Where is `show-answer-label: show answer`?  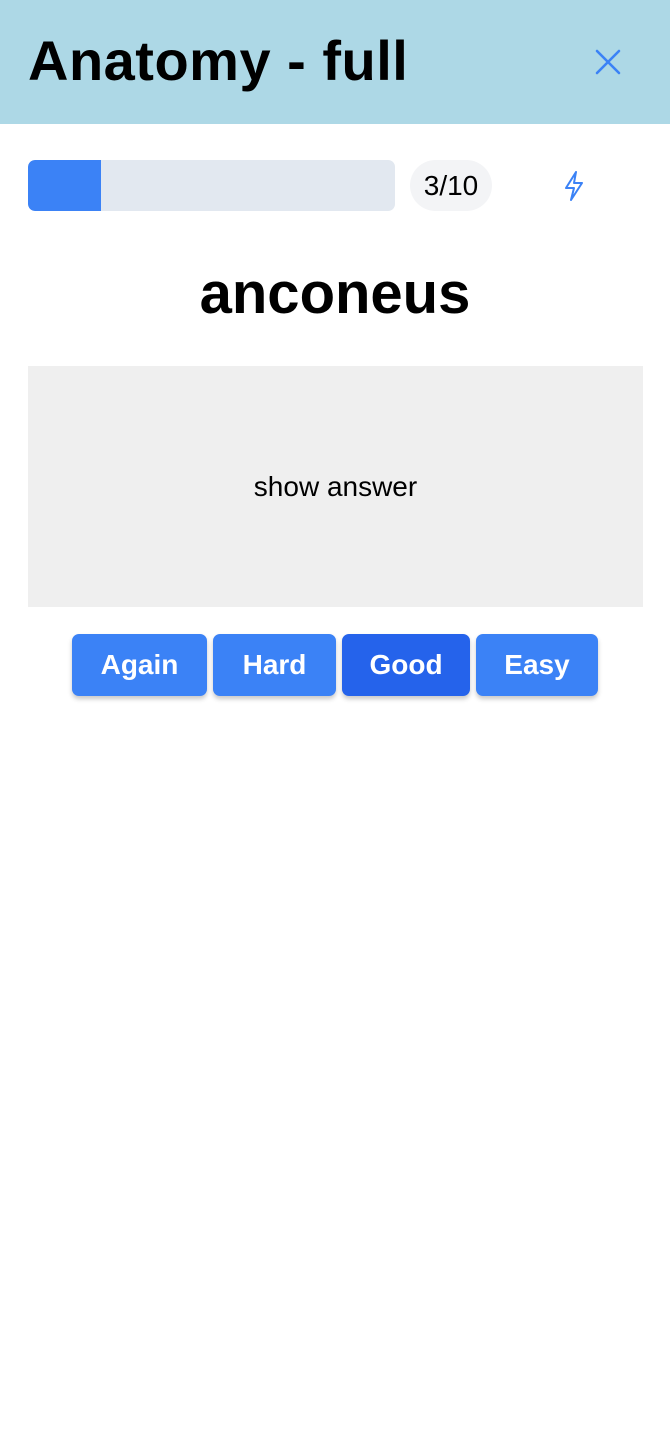
show-answer-label: show answer is located at coordinates (335, 486).